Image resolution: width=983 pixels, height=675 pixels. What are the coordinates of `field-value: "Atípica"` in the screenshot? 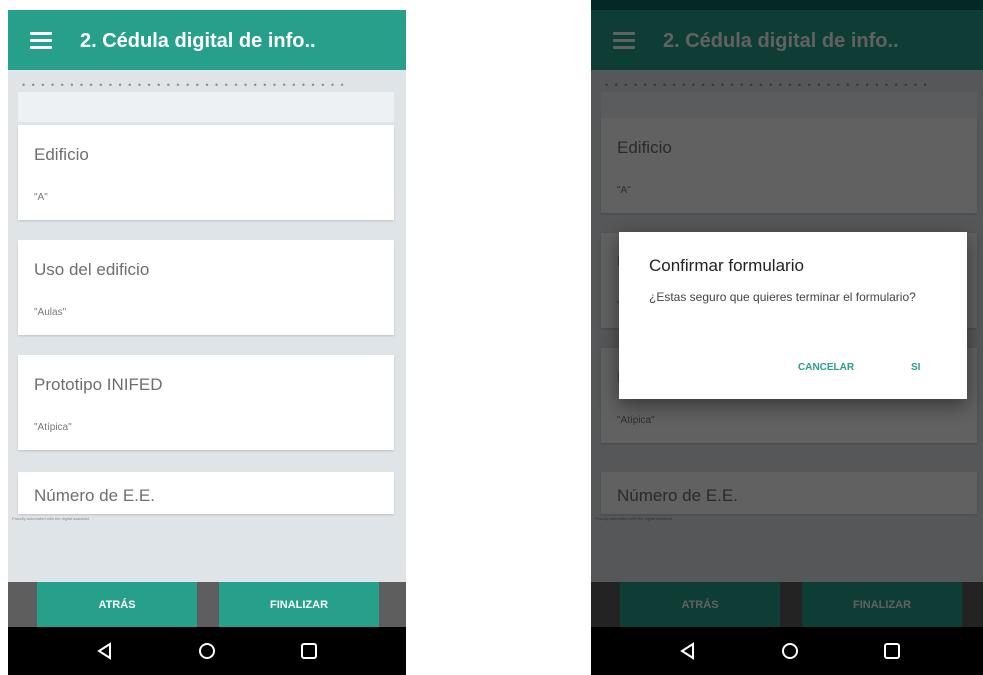 It's located at (53, 427).